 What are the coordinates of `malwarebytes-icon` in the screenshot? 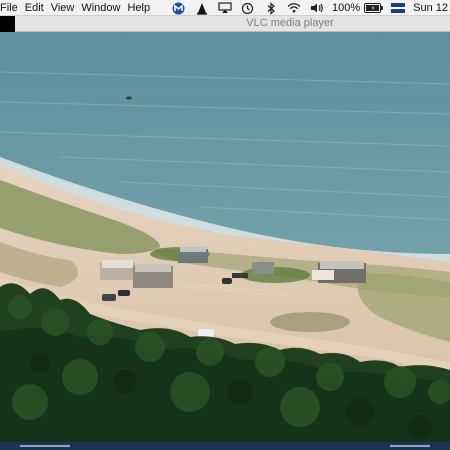 It's located at (179, 7).